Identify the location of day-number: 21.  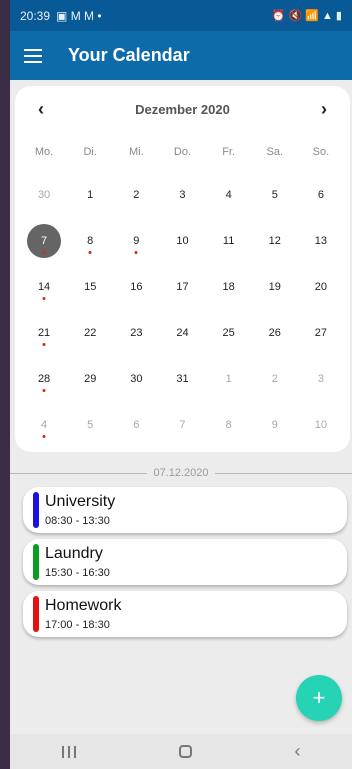
(44, 333).